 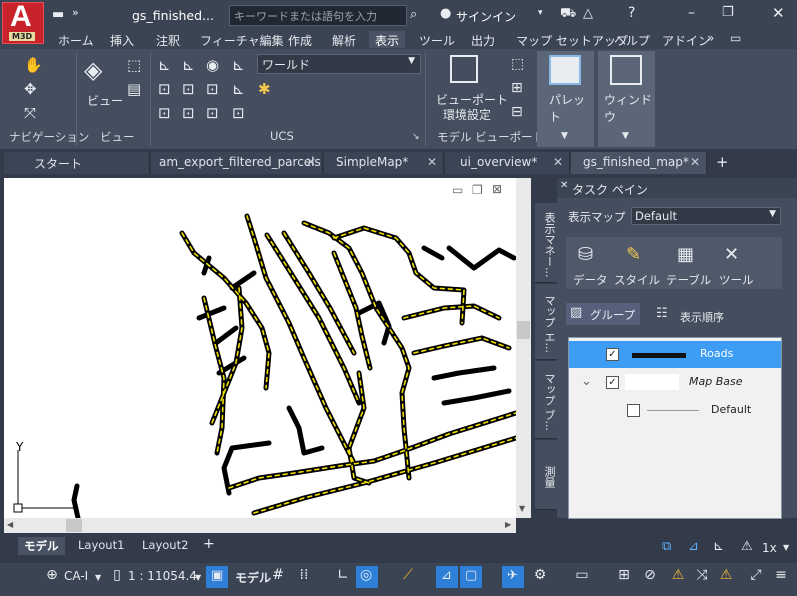 I want to click on named-views-icon: ⬚, so click(x=134, y=65).